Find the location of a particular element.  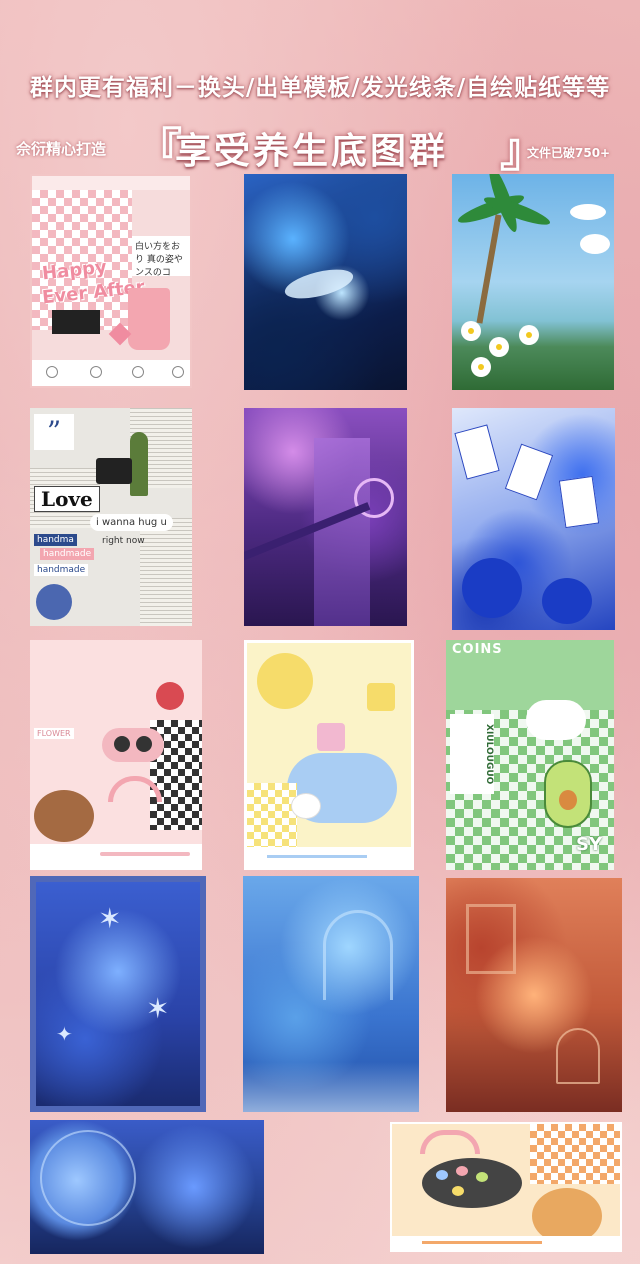

tower-shape is located at coordinates (342, 532).